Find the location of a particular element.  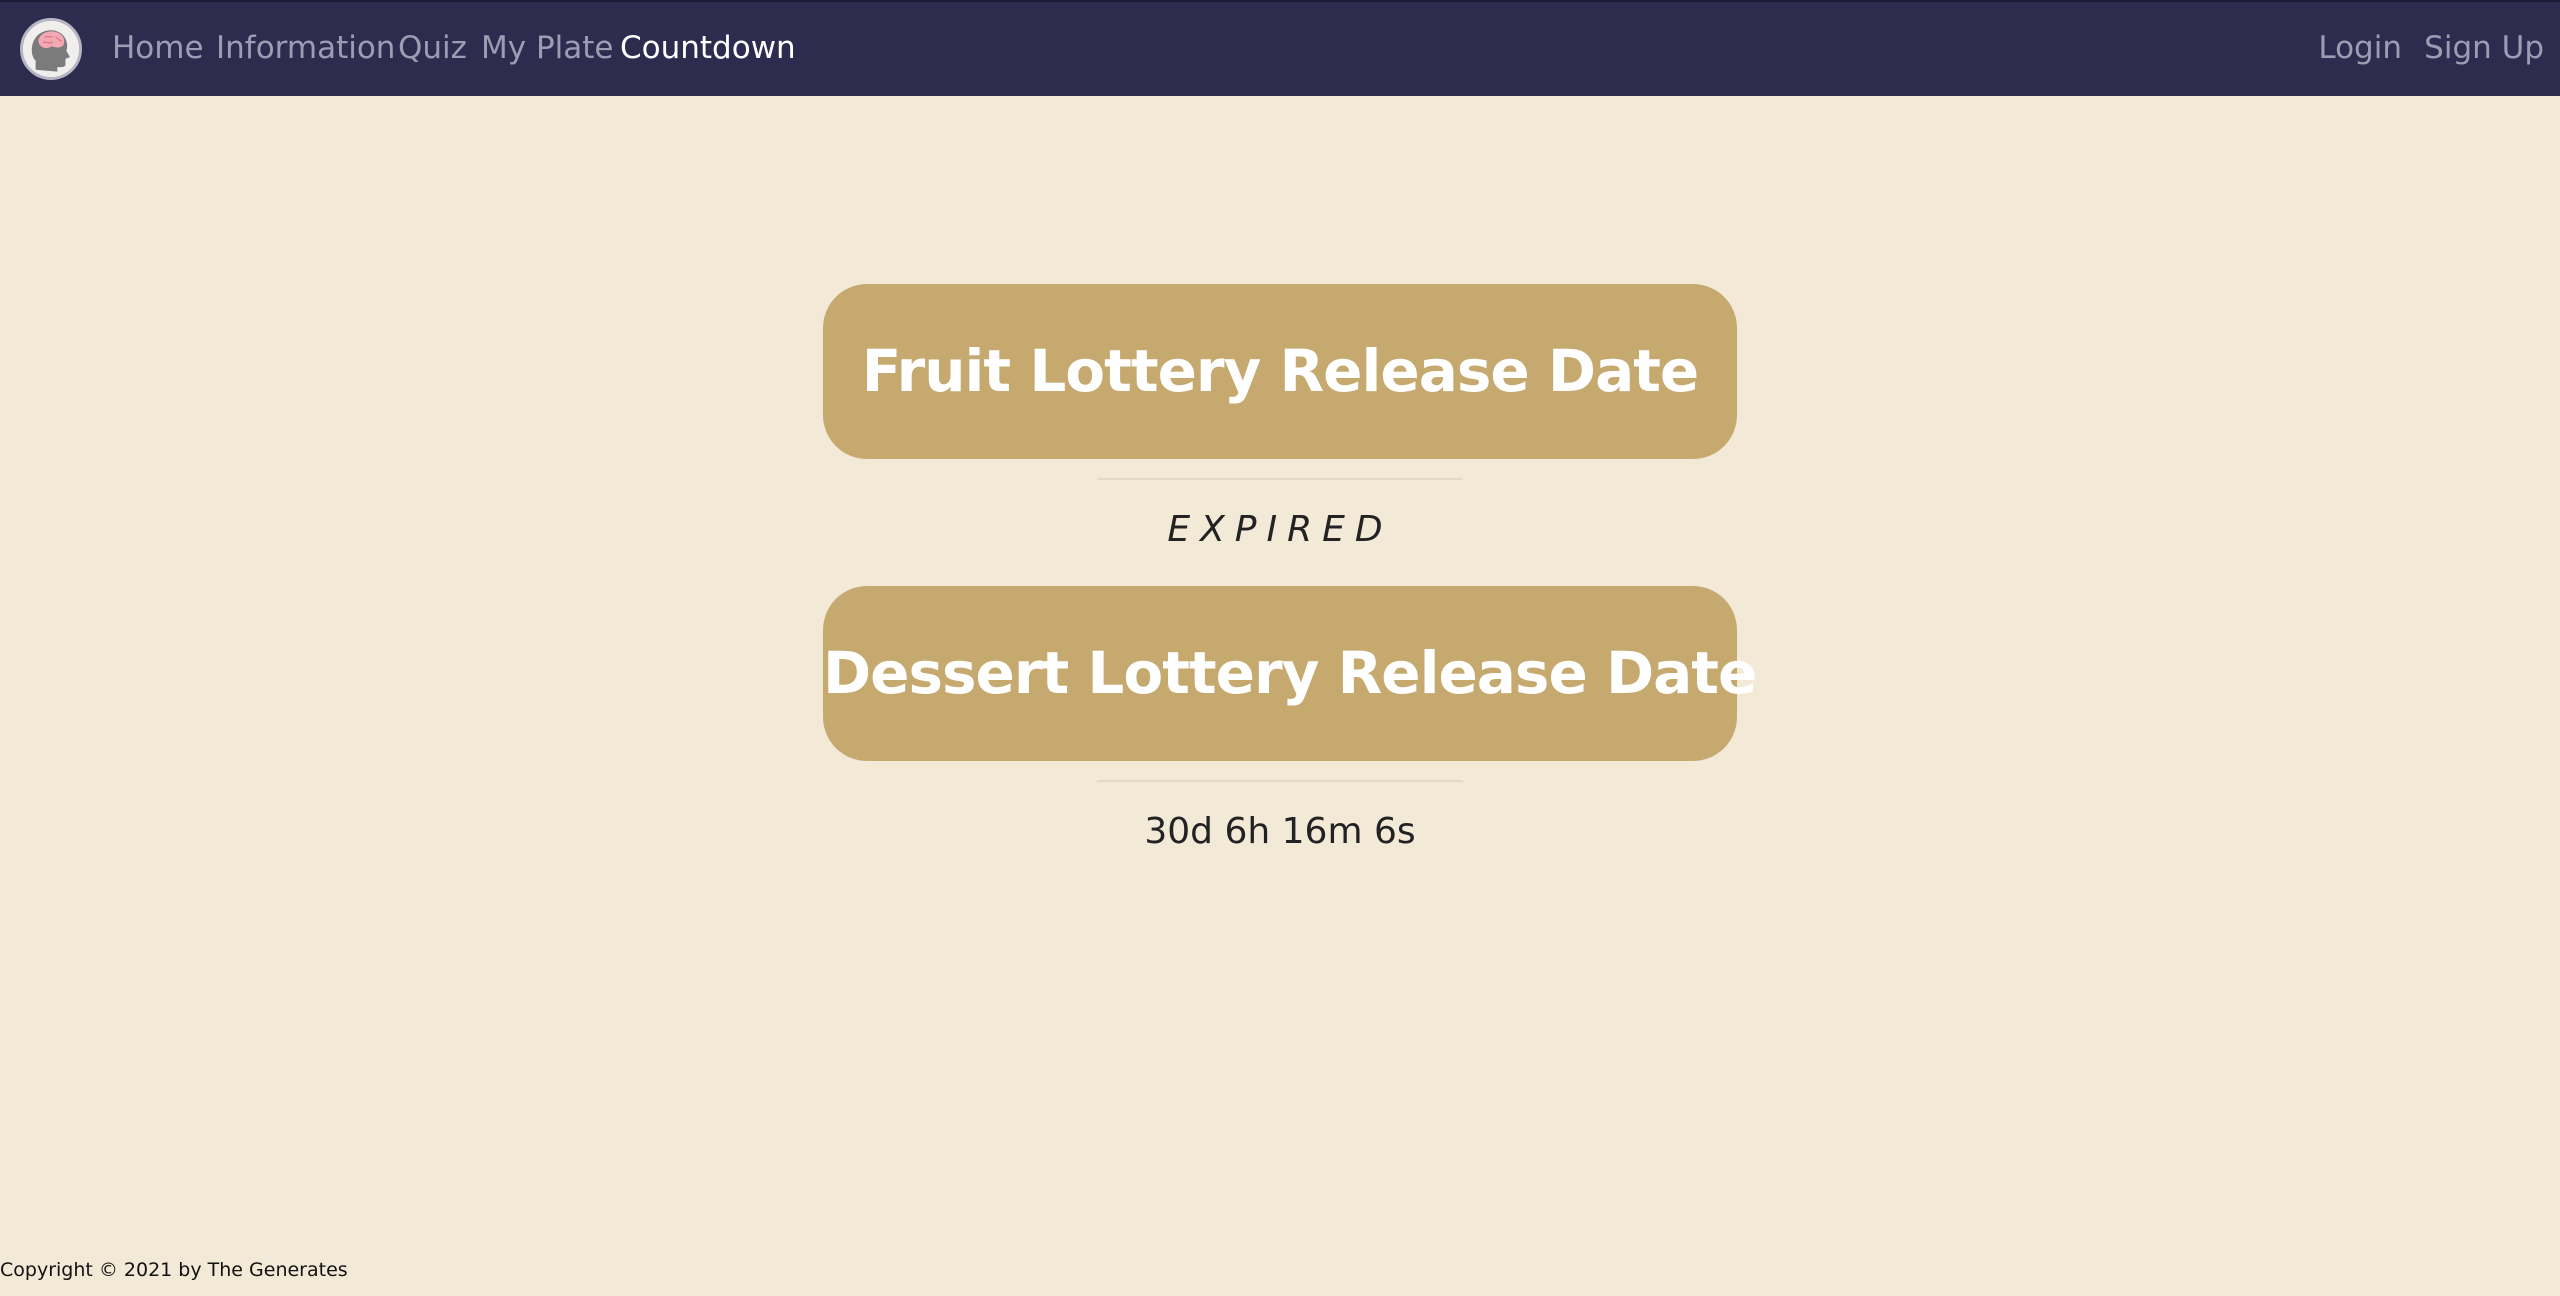

login-link: Login is located at coordinates (2360, 48).